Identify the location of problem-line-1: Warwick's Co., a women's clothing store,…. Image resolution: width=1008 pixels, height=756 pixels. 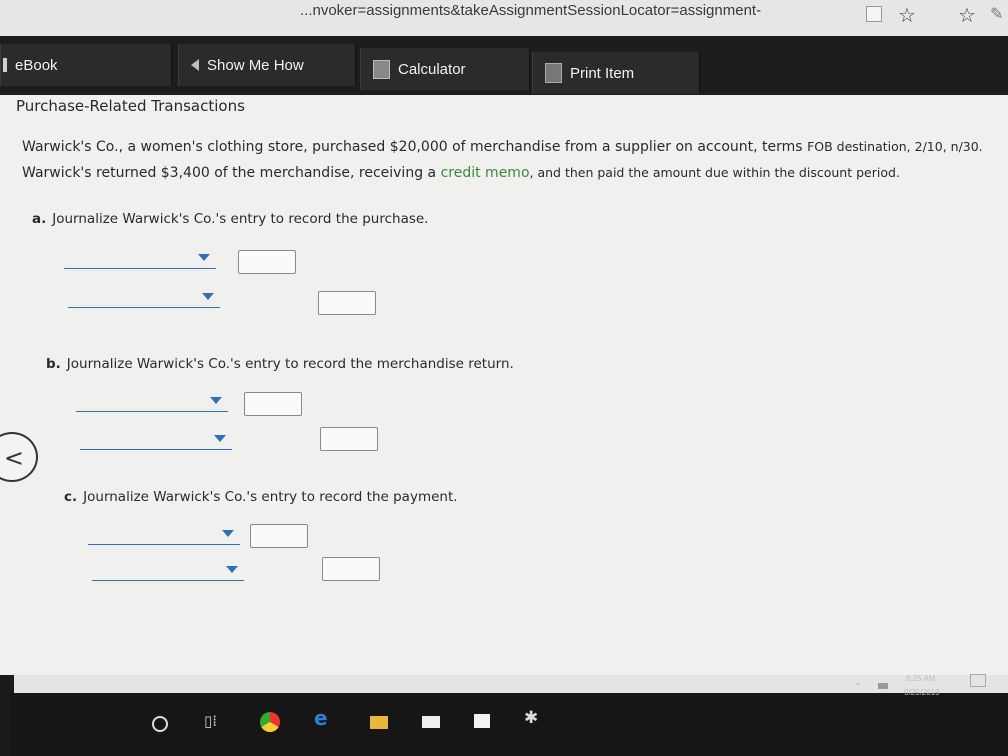
(502, 147).